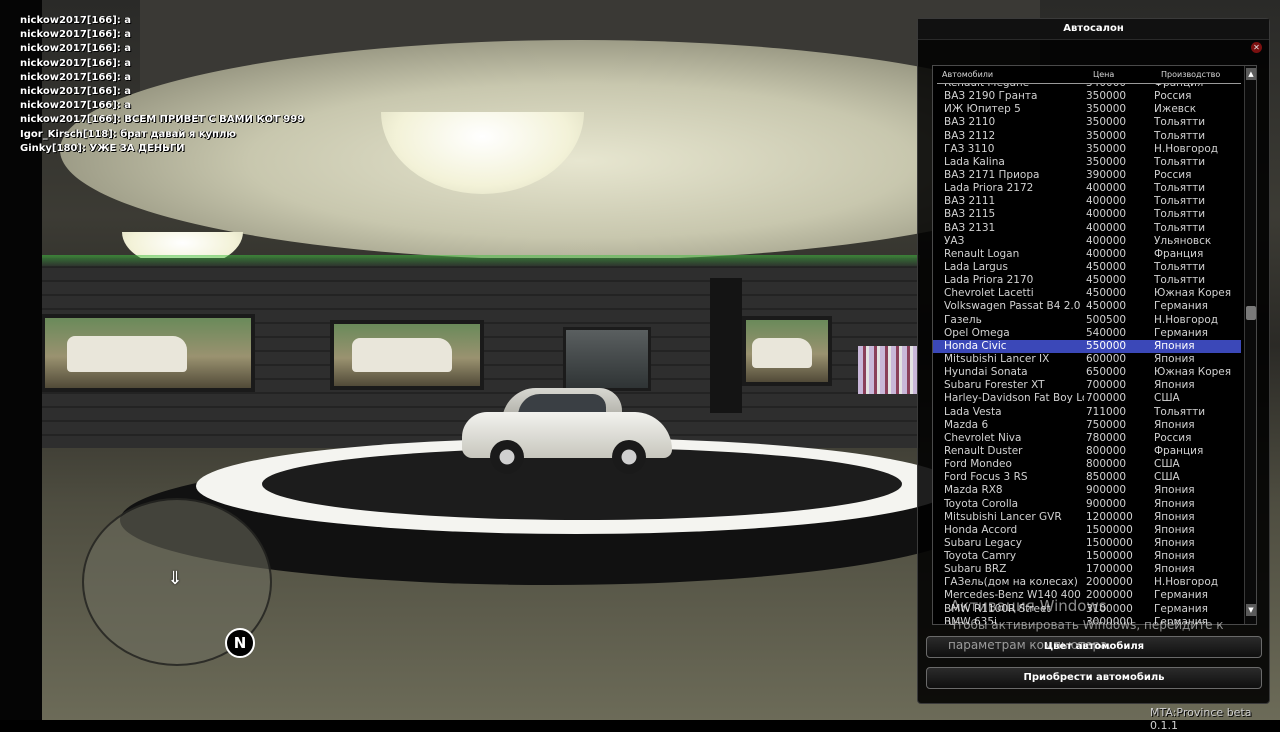 The width and height of the screenshot is (1280, 732). I want to click on car-name-cell: ВАЗ 2171 Приора, so click(992, 174).